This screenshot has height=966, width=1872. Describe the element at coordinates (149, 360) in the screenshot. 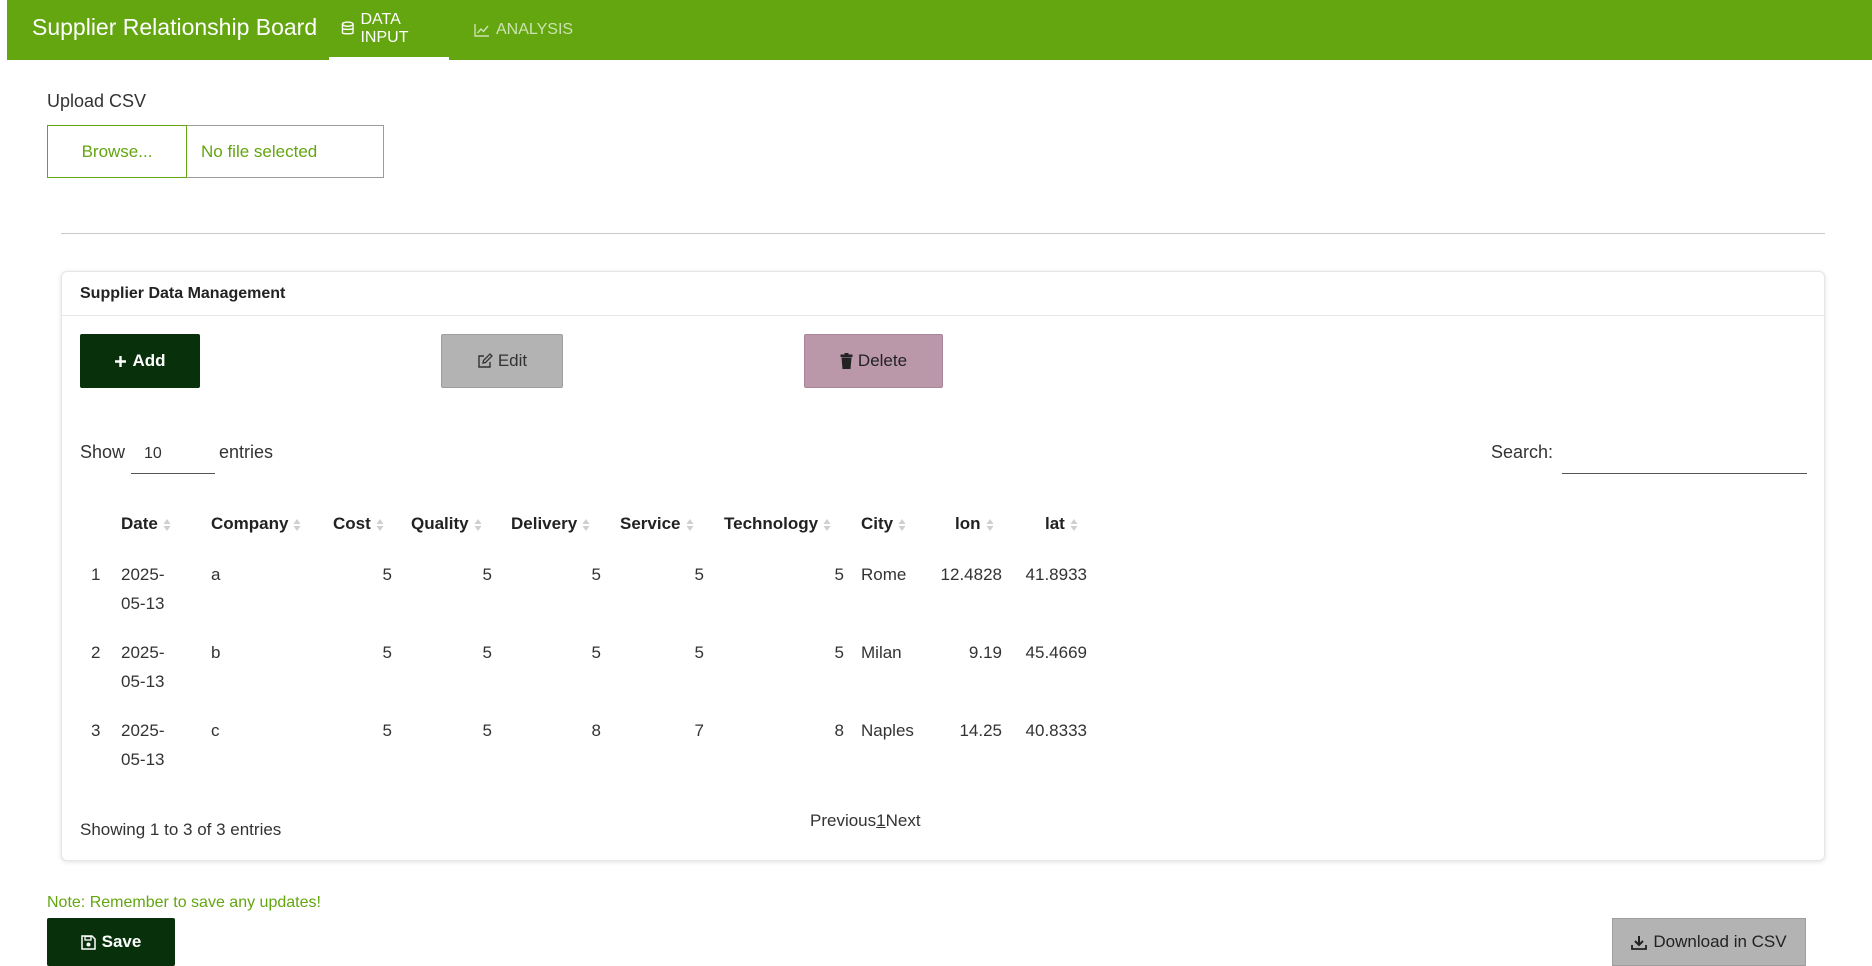

I see `add-button-label: Add` at that location.